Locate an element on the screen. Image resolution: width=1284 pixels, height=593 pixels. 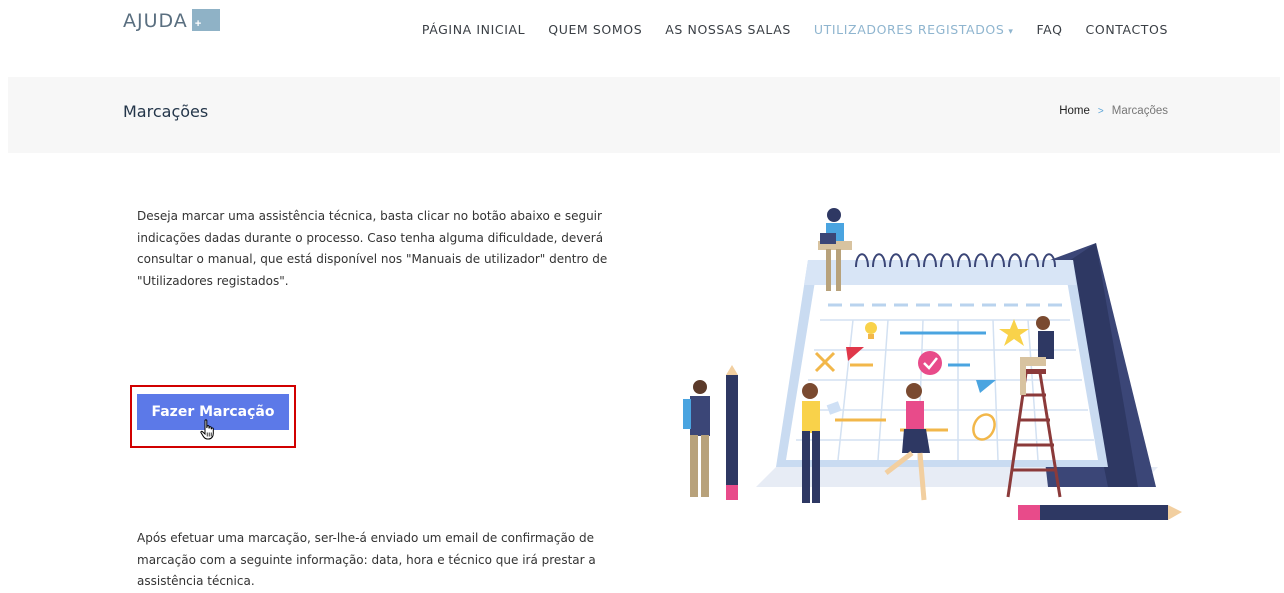
breadcrumb-current: Marcações is located at coordinates (1139, 111).